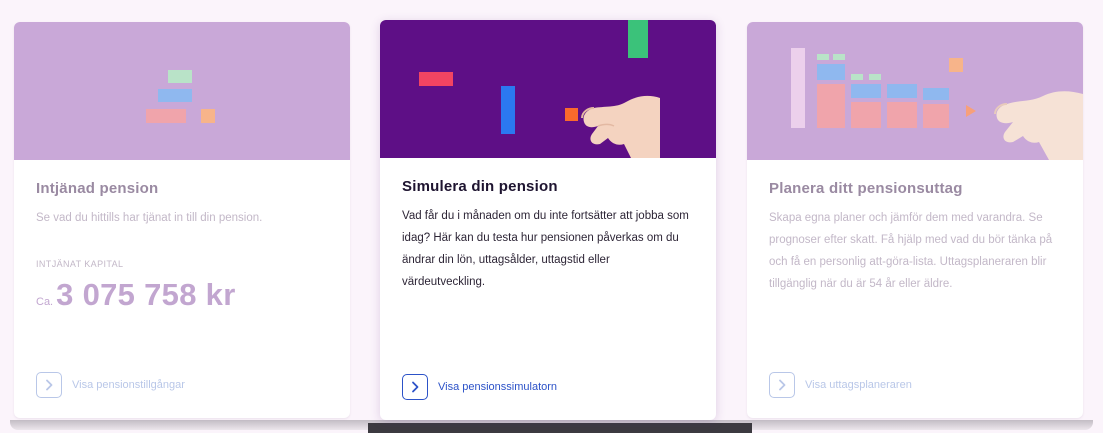  I want to click on banner-stacked-blocks-illustration, so click(182, 91).